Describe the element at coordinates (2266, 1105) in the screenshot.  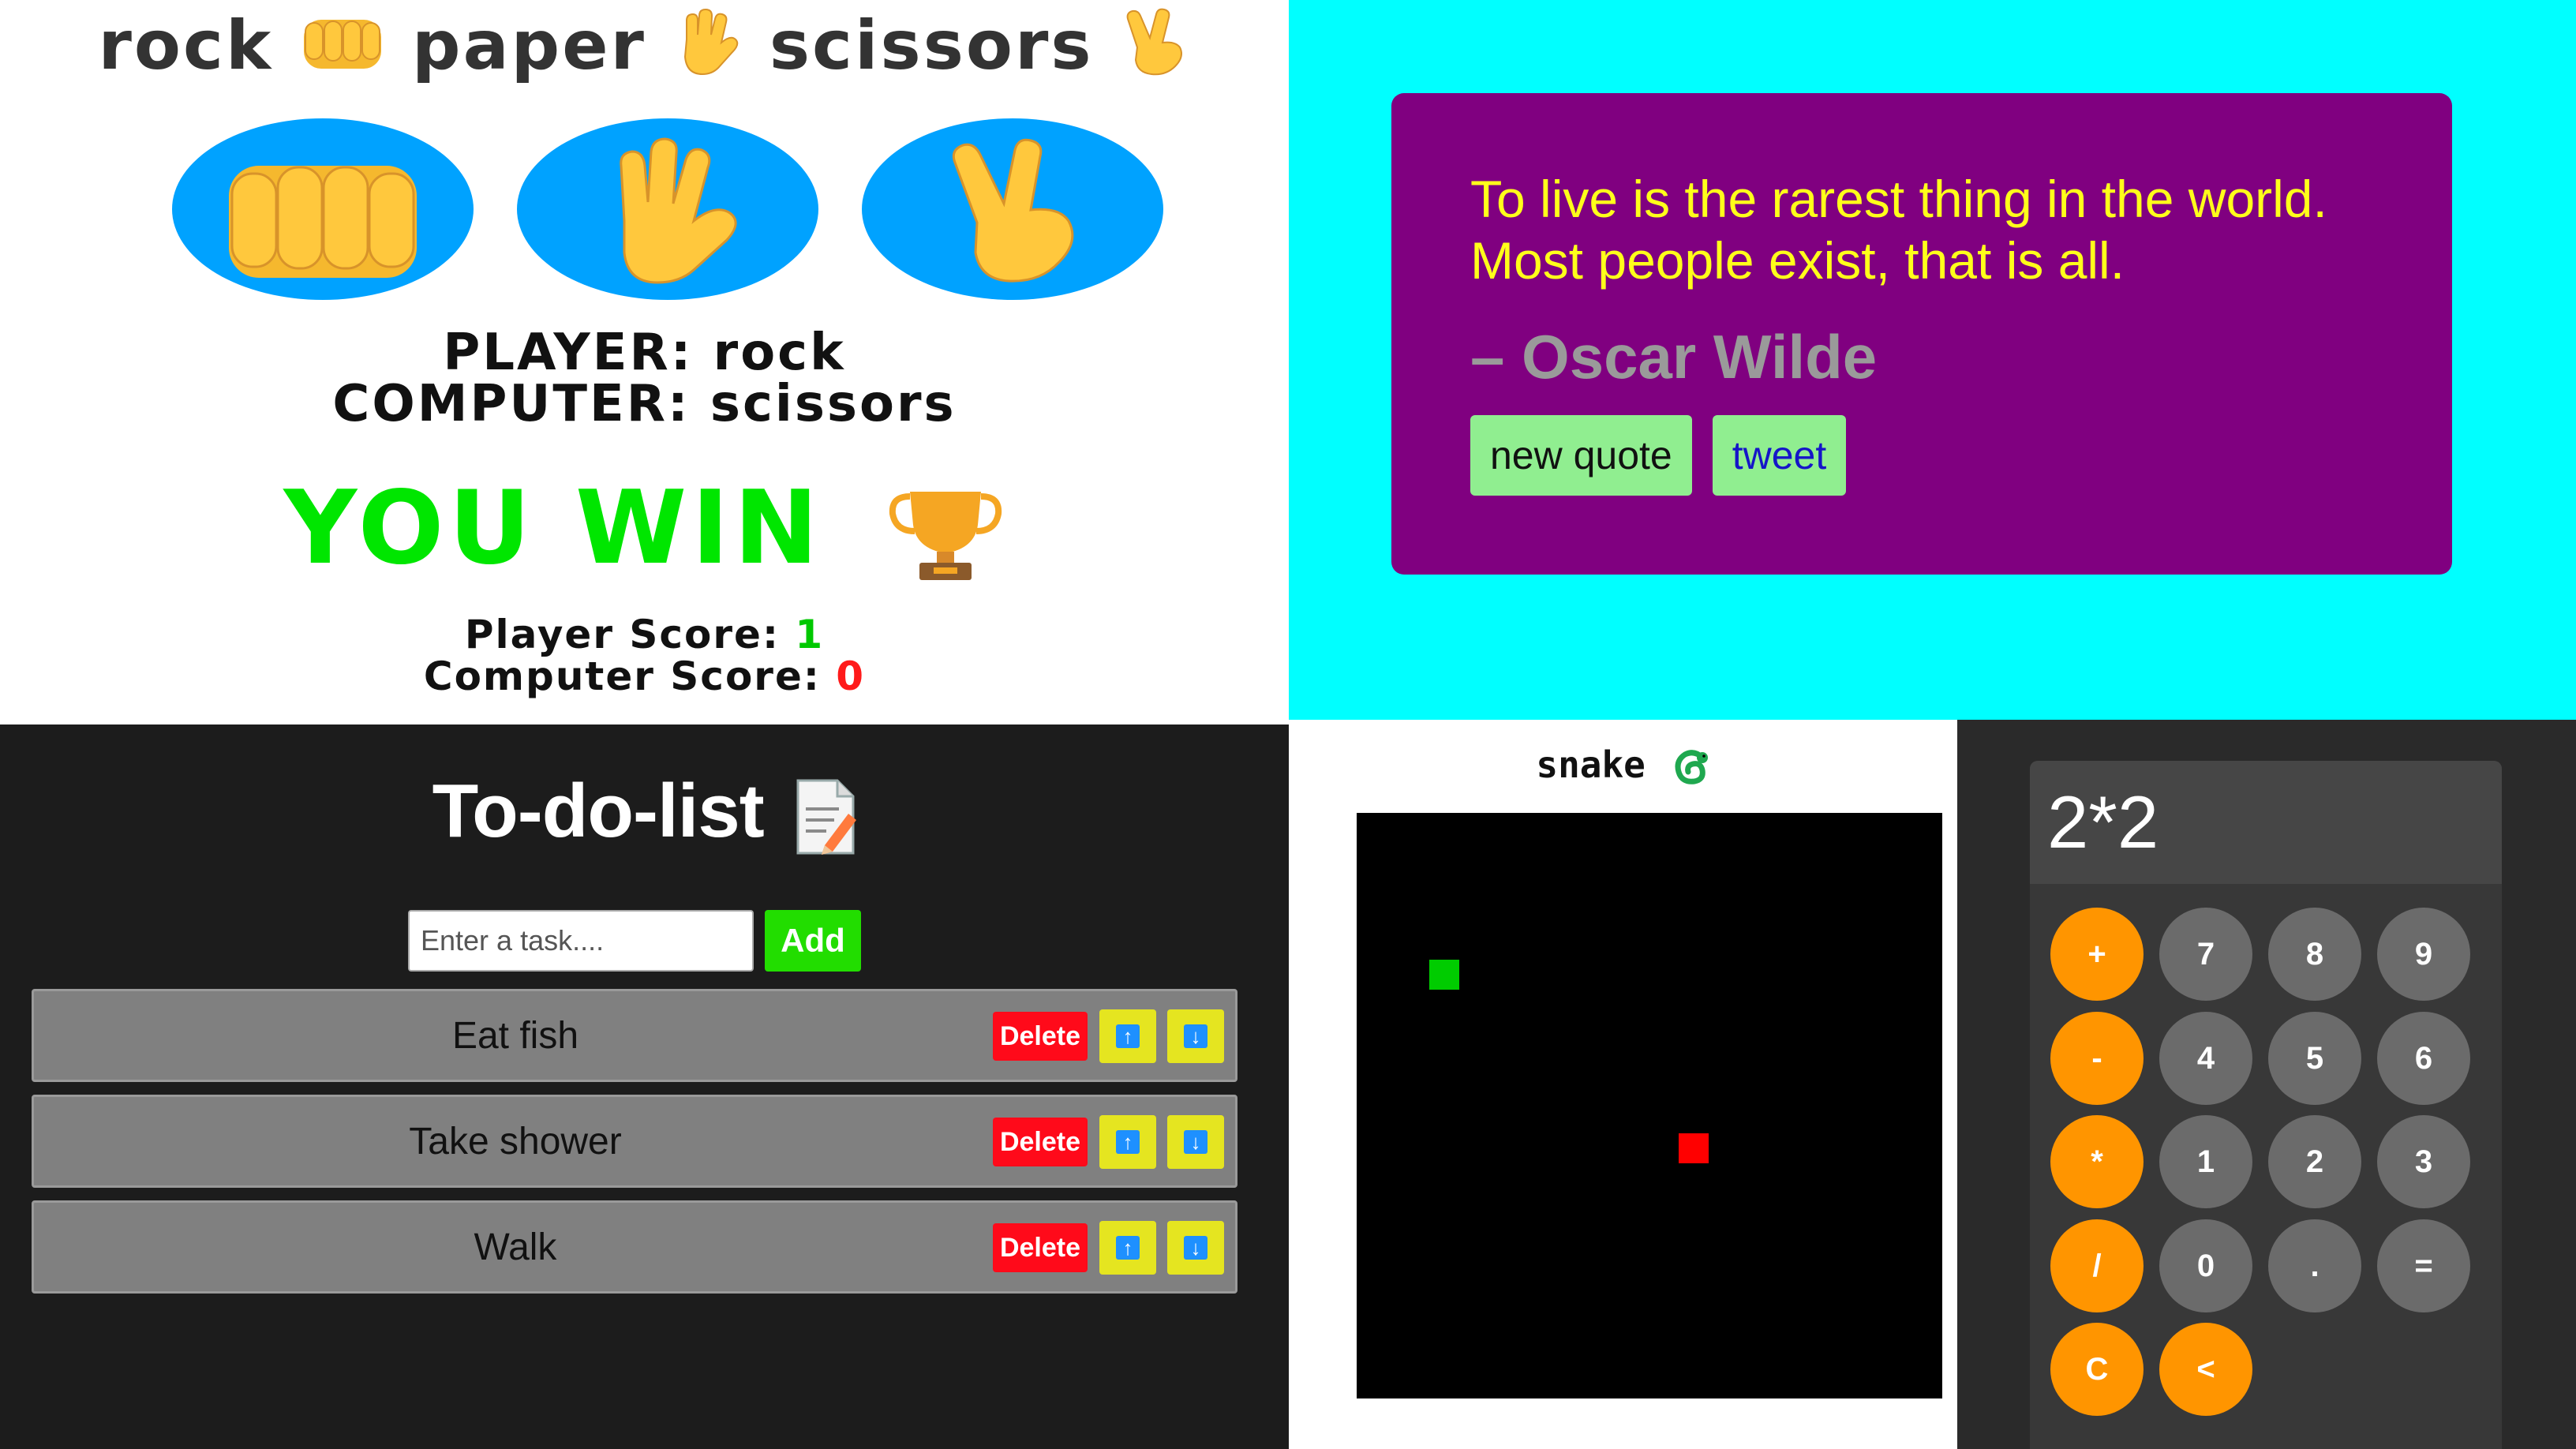
I see `calculator: 2*2 + 7 8 9 - 4 5 6 * 1 2 3 / 0 . = C <` at that location.